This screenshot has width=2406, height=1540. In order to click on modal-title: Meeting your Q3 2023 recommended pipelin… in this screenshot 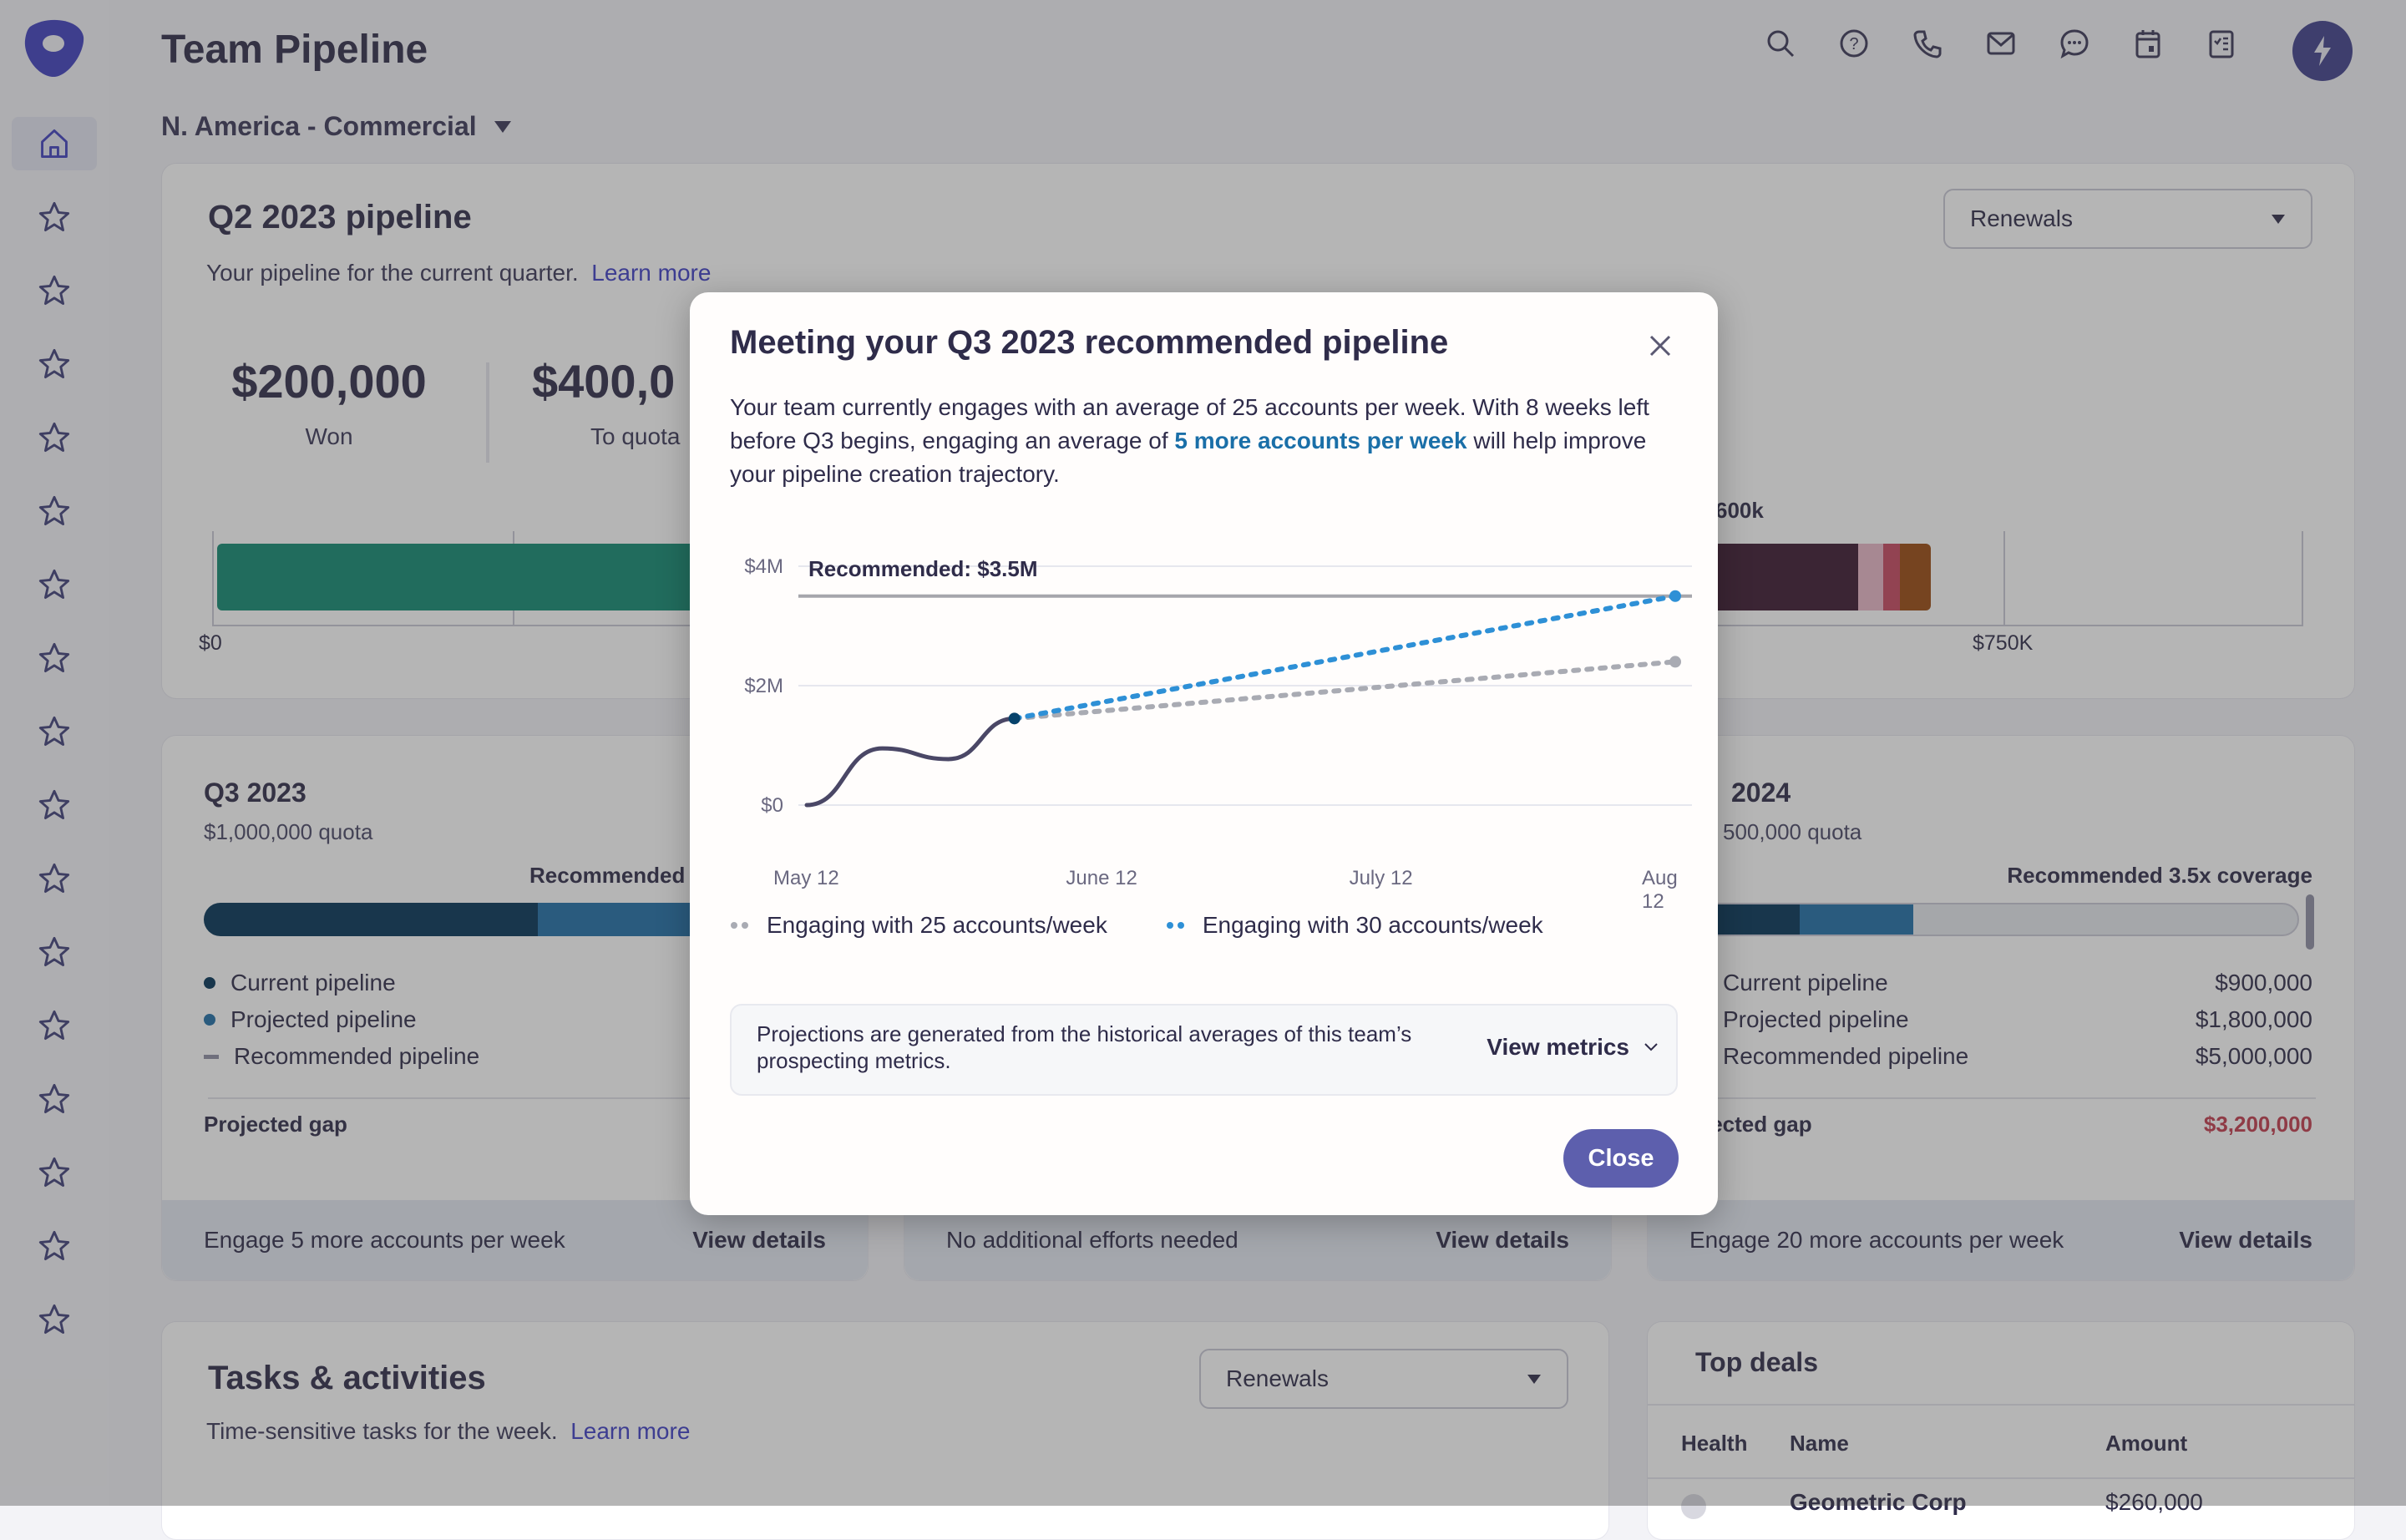, I will do `click(1089, 343)`.